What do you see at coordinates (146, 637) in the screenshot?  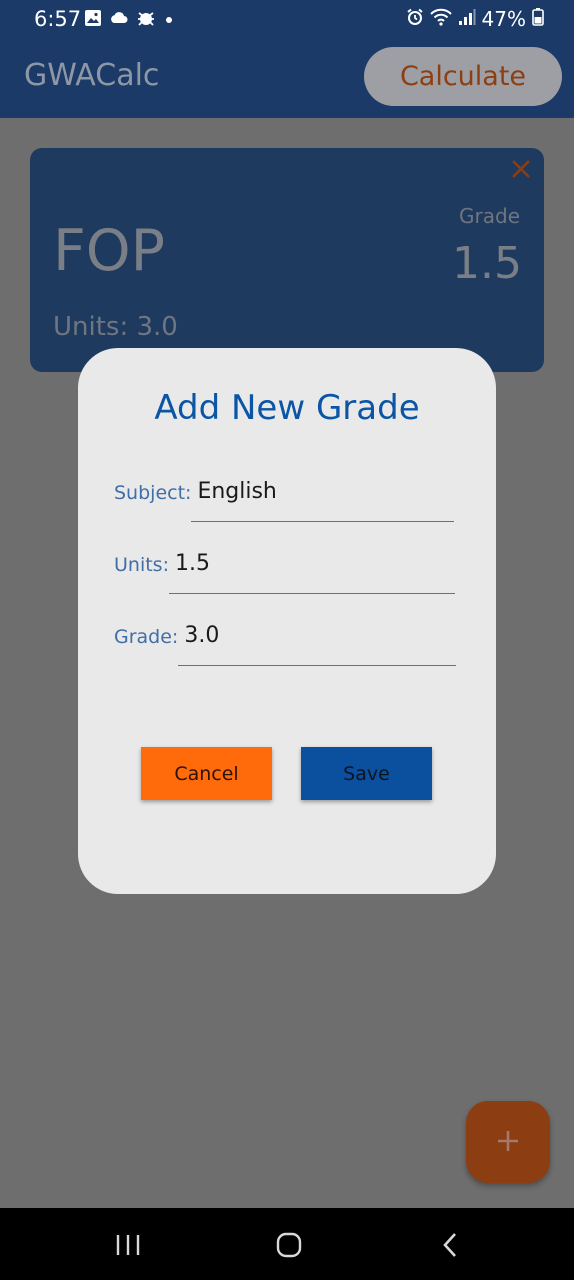 I see `grade-label: Grade:` at bounding box center [146, 637].